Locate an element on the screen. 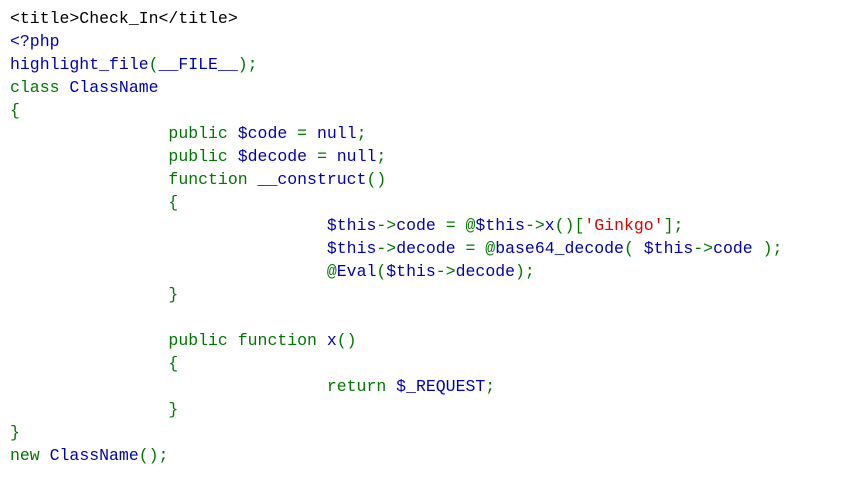 The image size is (845, 481). code-token-variable: __FILE__ is located at coordinates (198, 64).